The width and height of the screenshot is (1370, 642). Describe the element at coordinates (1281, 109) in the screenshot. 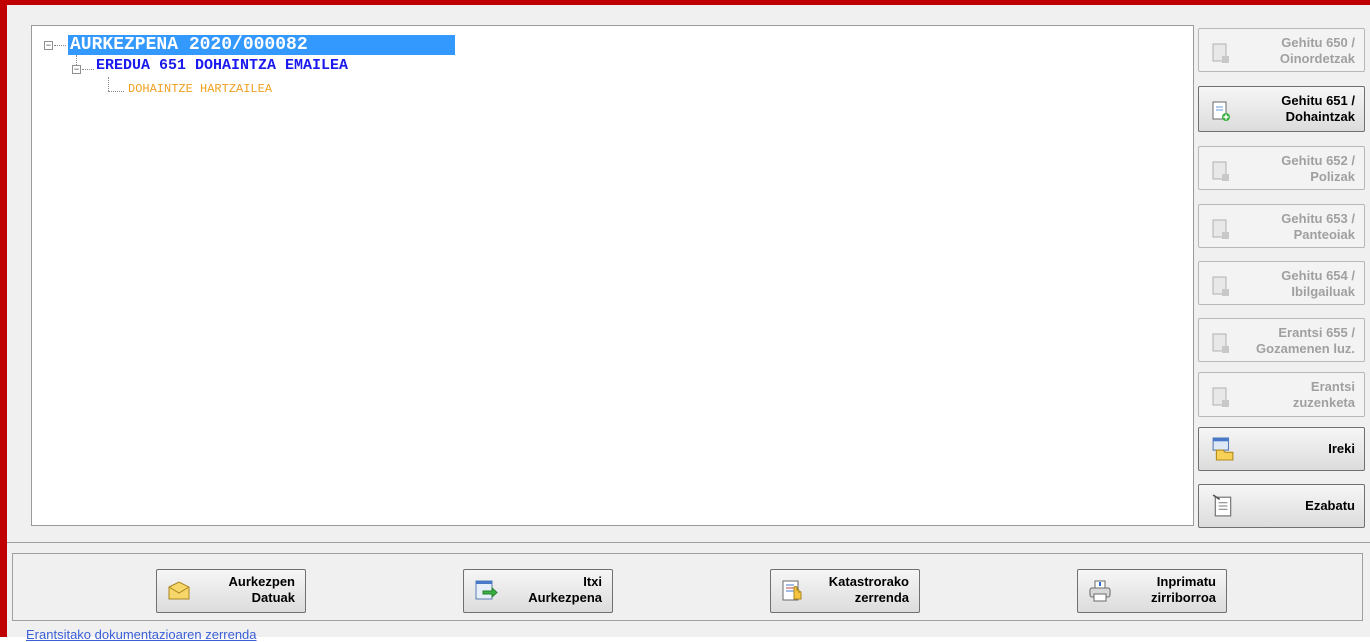

I see `add-651-button: Gehitu 651 / Dohaintzak` at that location.